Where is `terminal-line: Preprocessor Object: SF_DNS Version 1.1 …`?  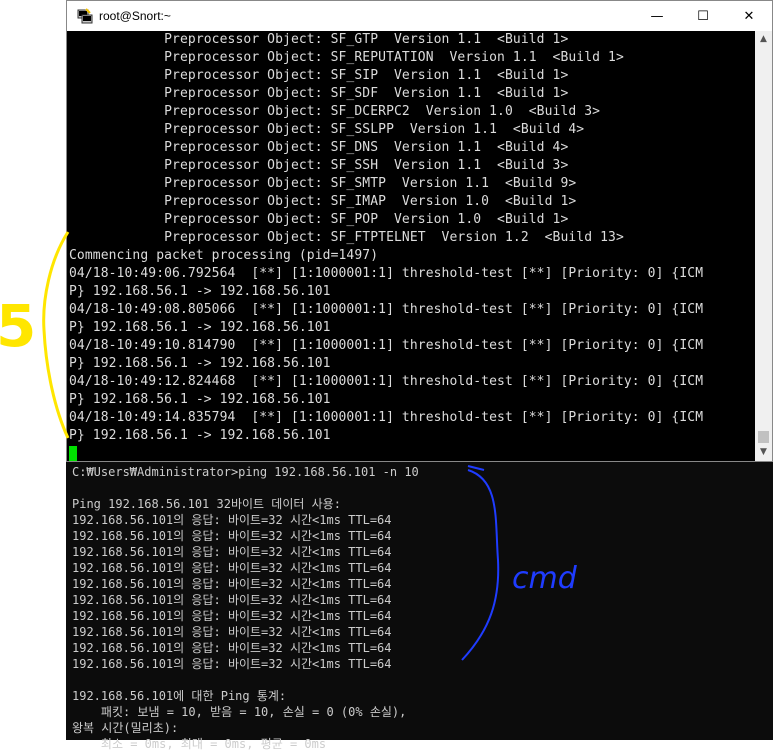
terminal-line: Preprocessor Object: SF_DNS Version 1.1 … is located at coordinates (319, 147).